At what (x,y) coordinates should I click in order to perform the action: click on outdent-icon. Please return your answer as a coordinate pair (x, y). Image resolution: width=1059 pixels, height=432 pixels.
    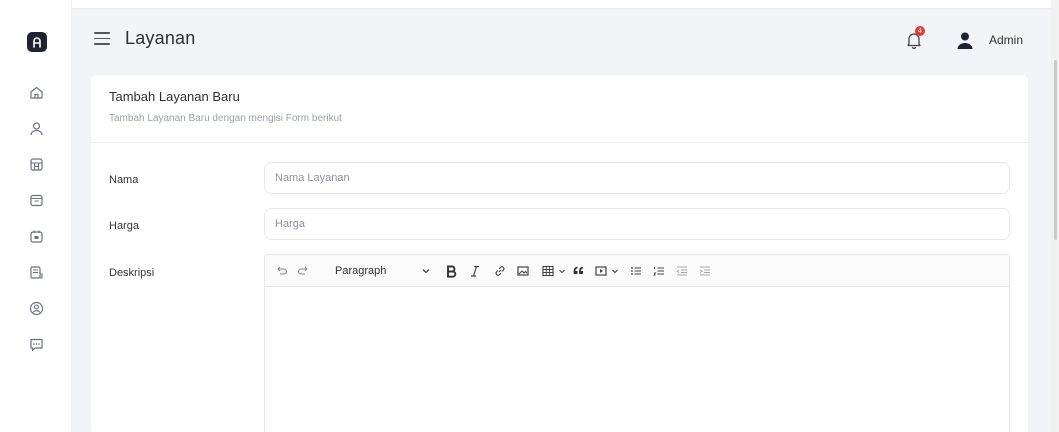
    Looking at the image, I should click on (681, 271).